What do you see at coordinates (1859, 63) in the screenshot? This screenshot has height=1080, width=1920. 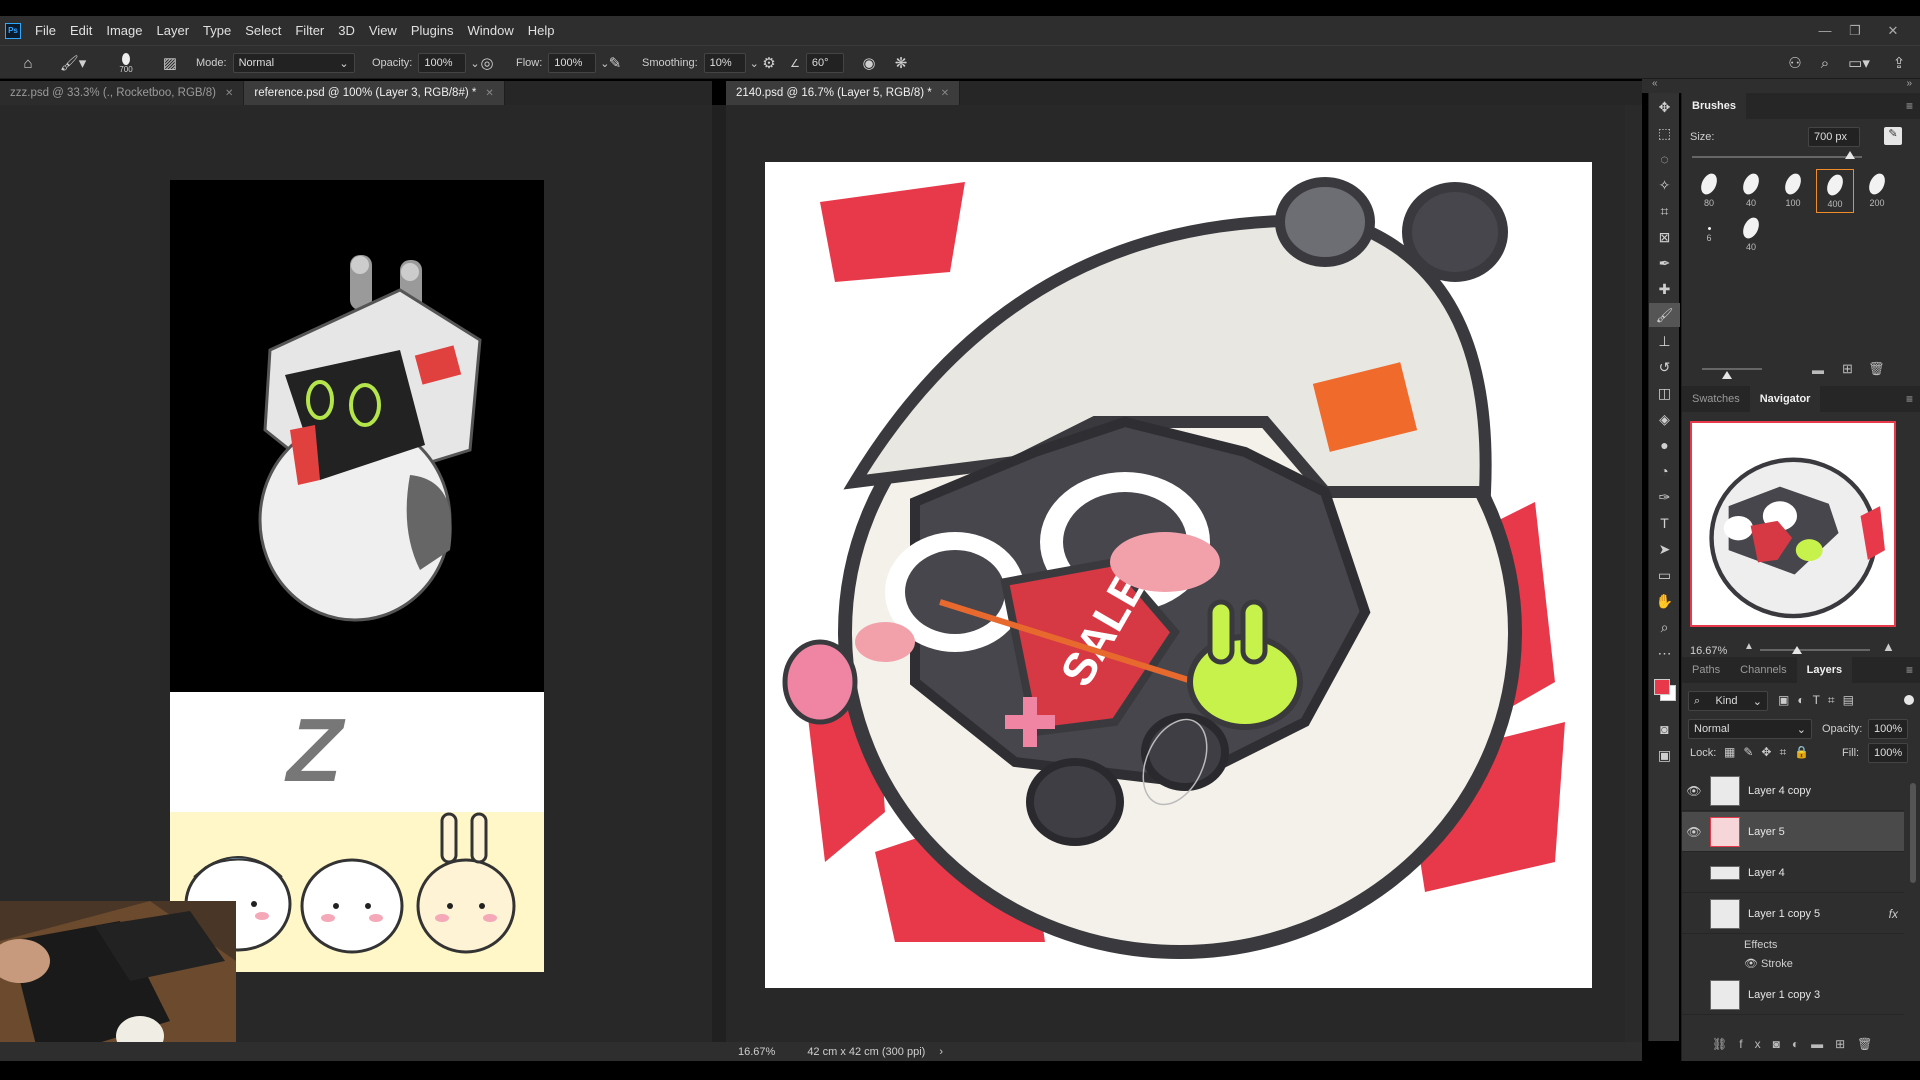 I see `workspace-icon: ▭▾` at bounding box center [1859, 63].